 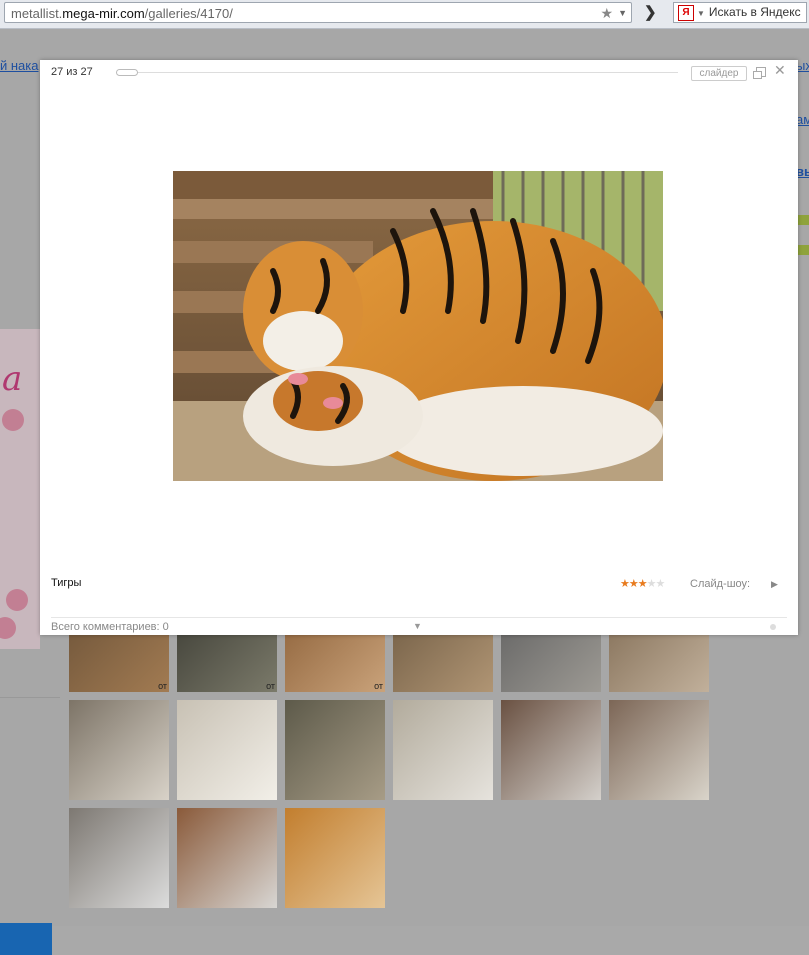 I want to click on url-dropdown-icon: ▼, so click(x=622, y=13).